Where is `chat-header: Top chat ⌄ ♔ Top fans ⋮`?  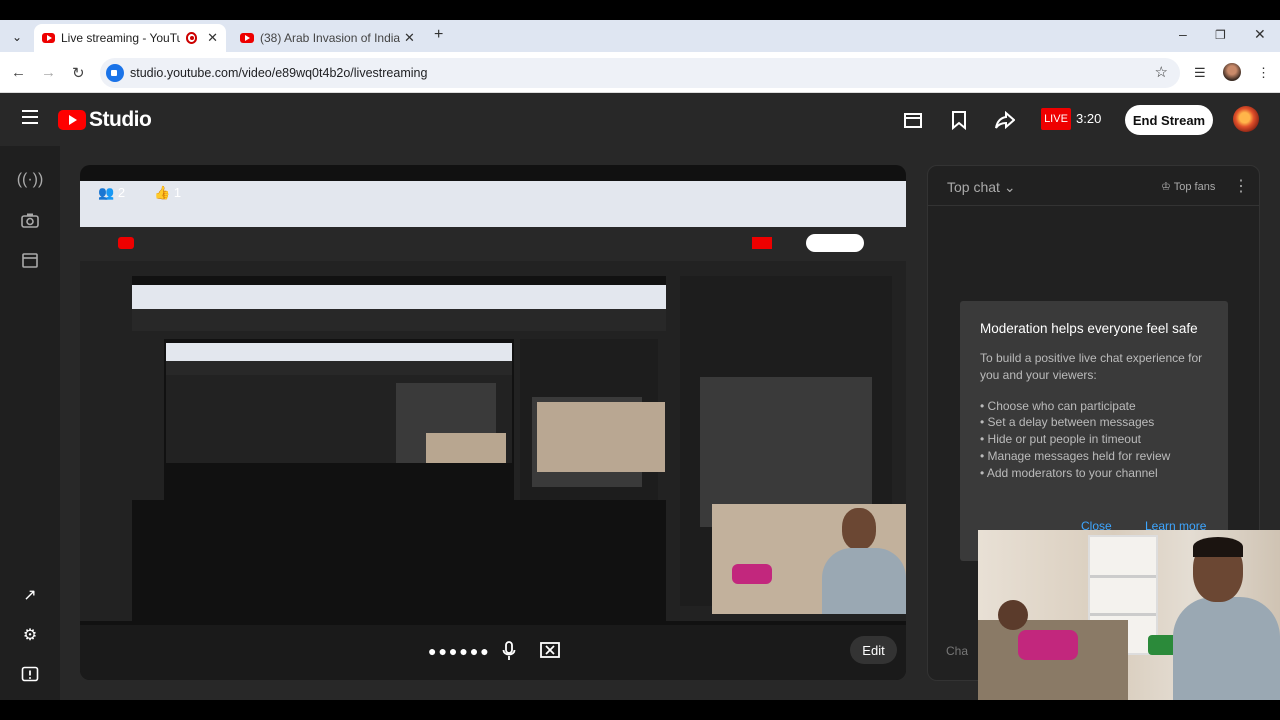 chat-header: Top chat ⌄ ♔ Top fans ⋮ is located at coordinates (1093, 186).